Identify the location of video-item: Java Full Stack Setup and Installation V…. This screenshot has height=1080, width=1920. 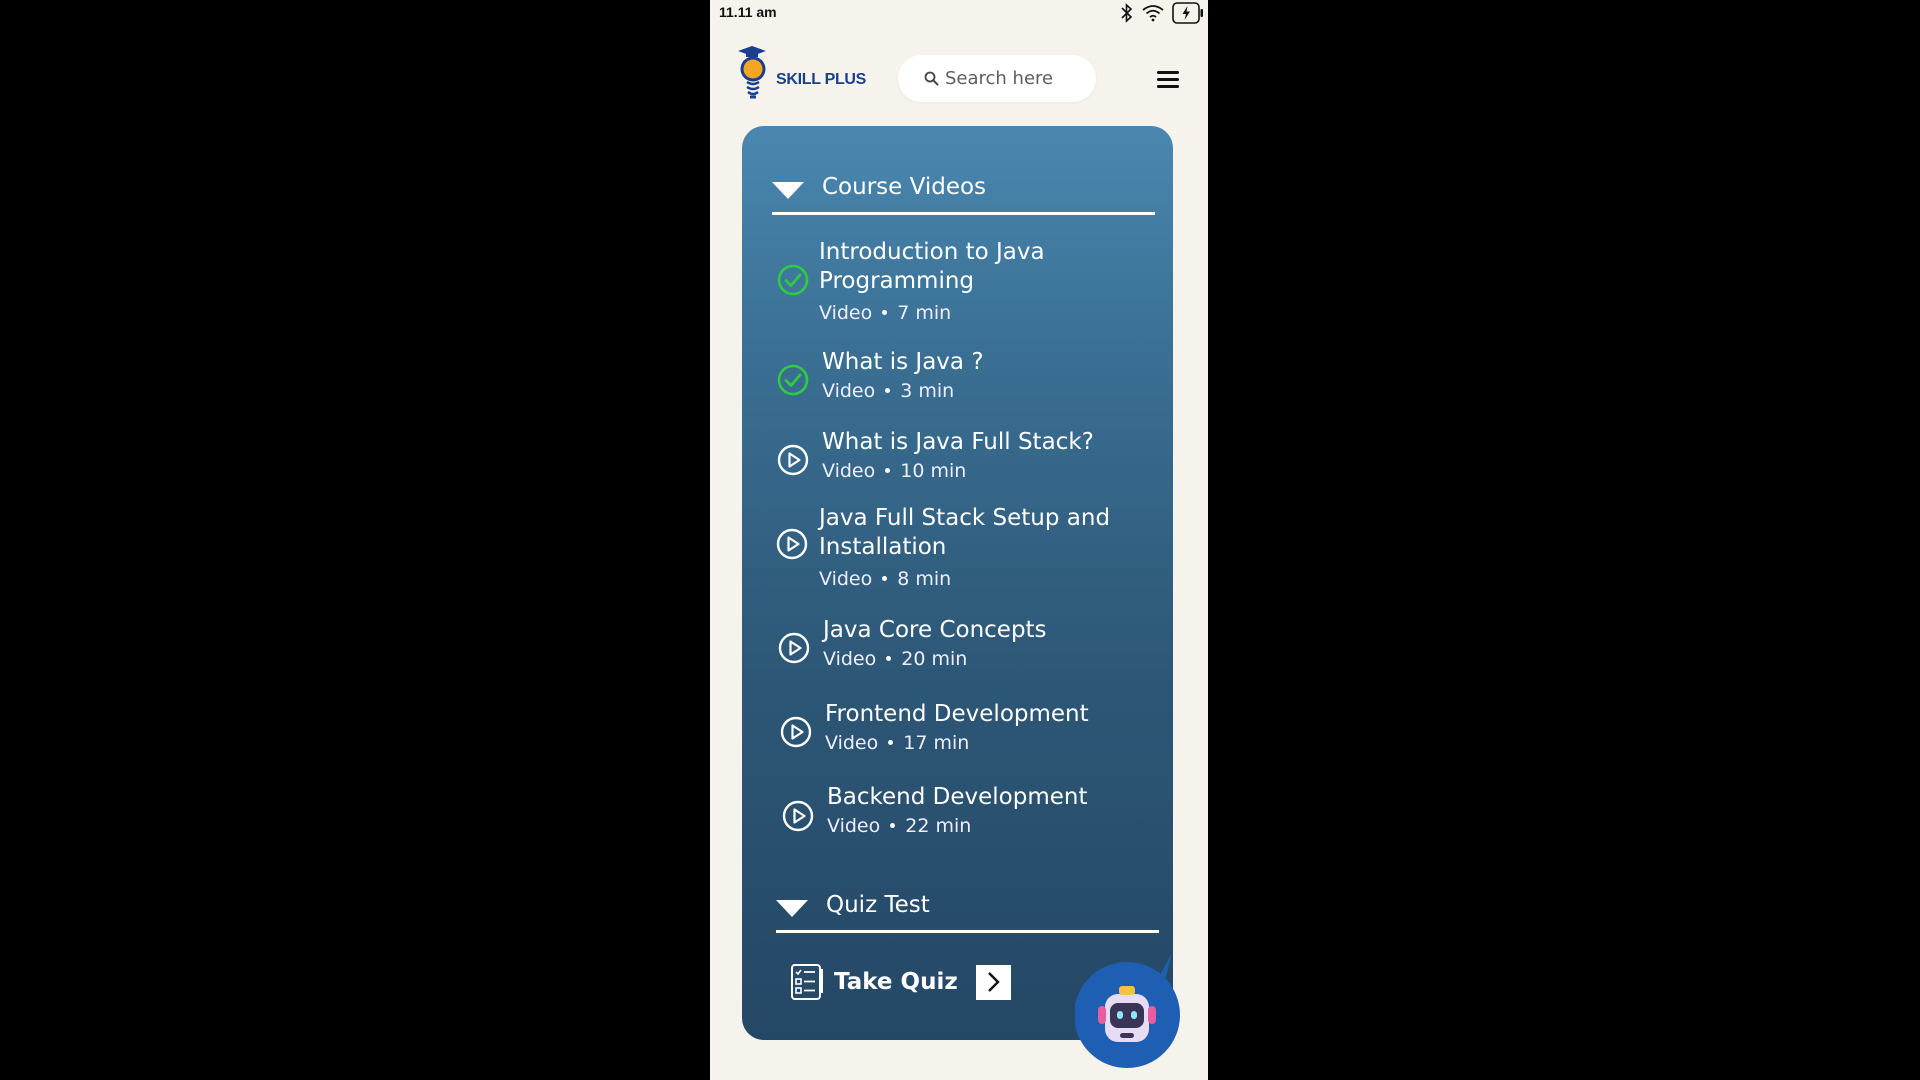
(959, 549).